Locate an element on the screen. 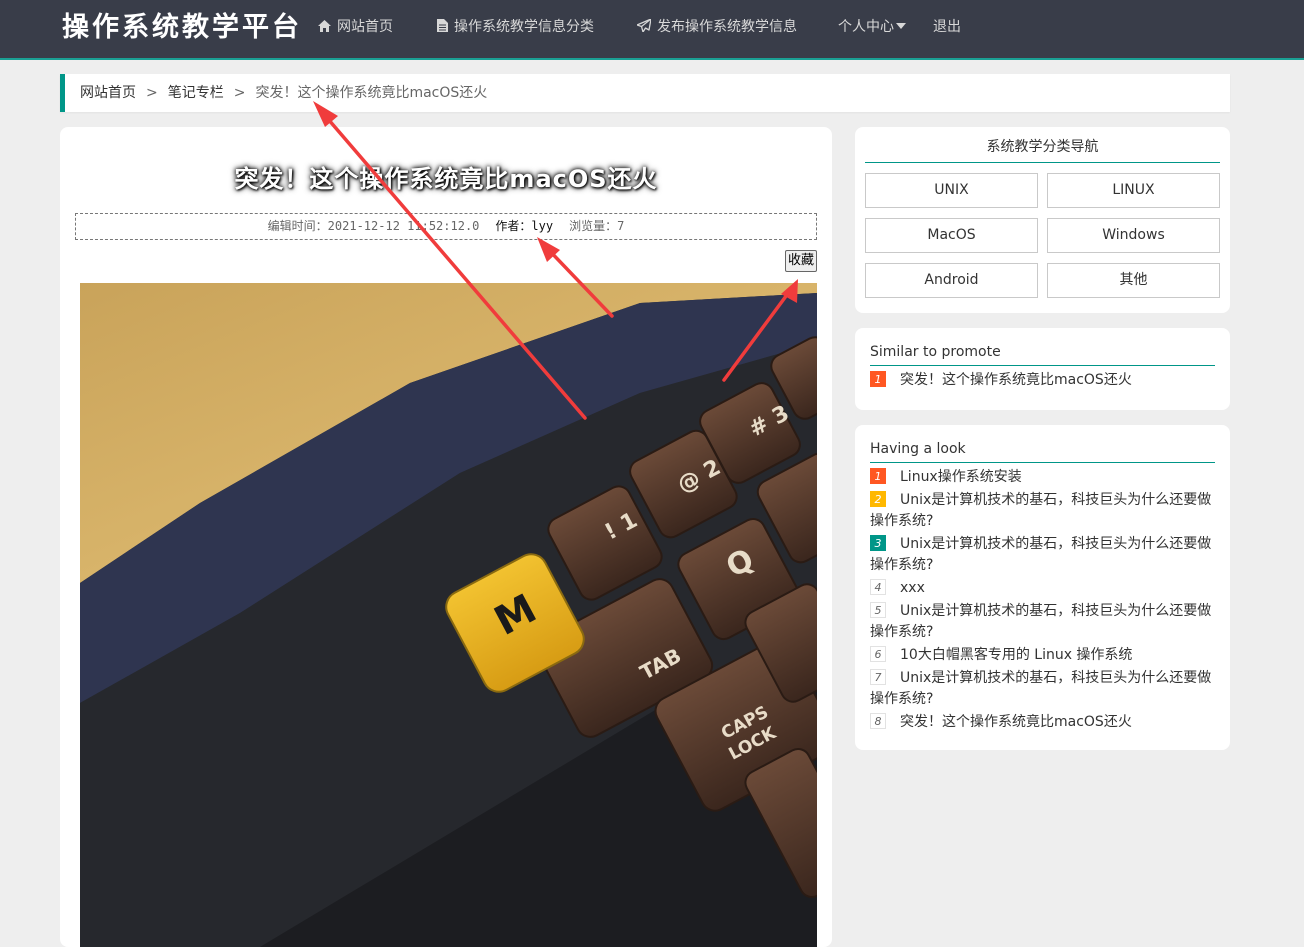  having-look-title: Having a look is located at coordinates (1042, 450).